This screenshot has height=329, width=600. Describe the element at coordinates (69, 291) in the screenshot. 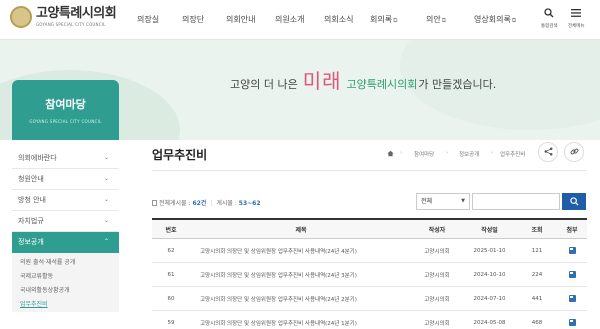

I see `submenu-item-activities: 국내외활동상황공개` at that location.